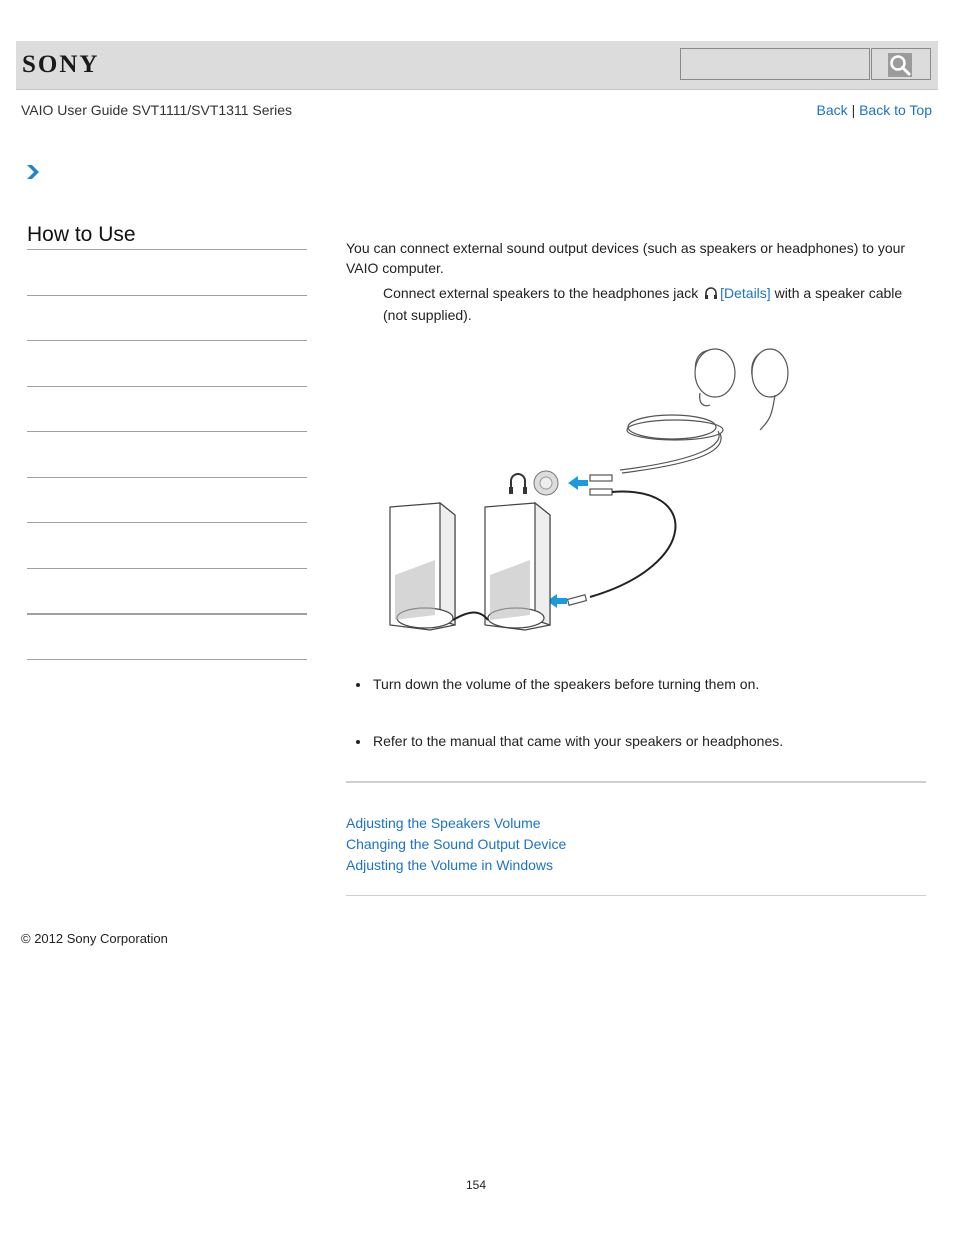 This screenshot has height=1235, width=954. Describe the element at coordinates (470, 566) in the screenshot. I see `speakers-illustration` at that location.